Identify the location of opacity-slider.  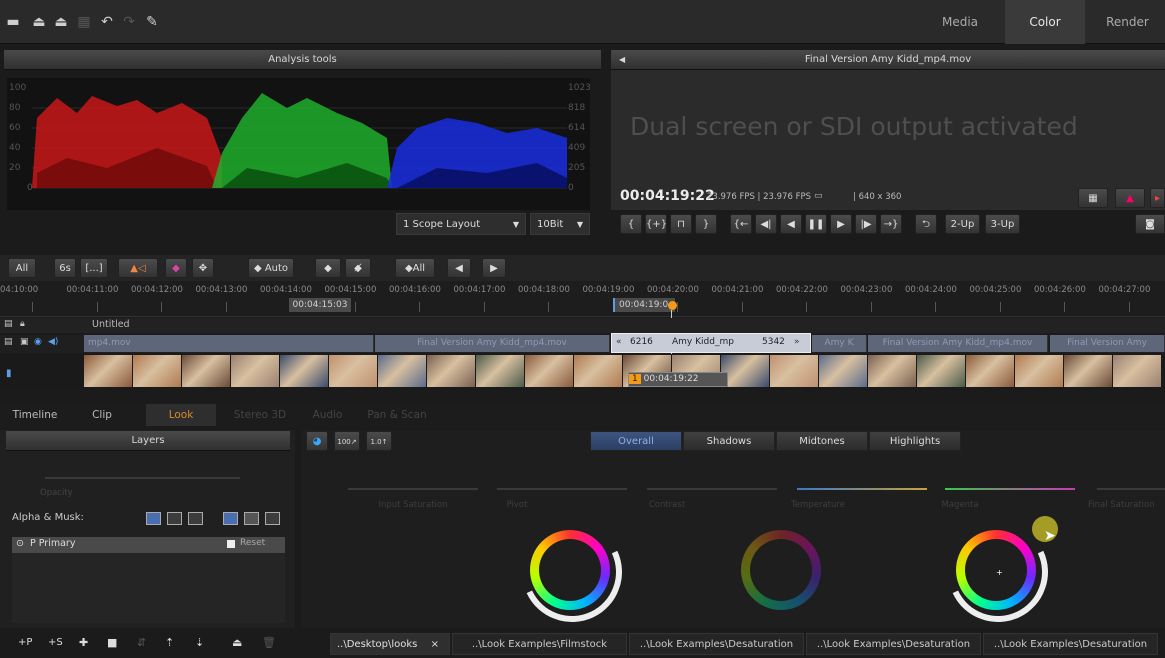
(142, 478).